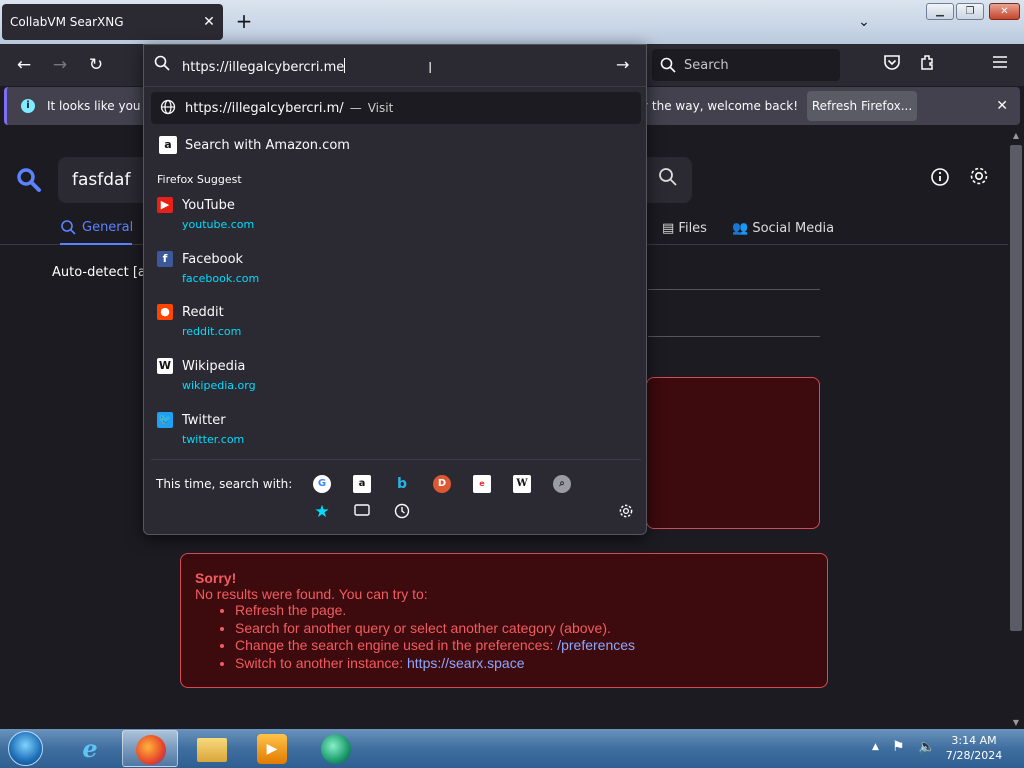 The image size is (1024, 768). I want to click on tab-collabvm: CollabVM SearXNG ✕, so click(112, 22).